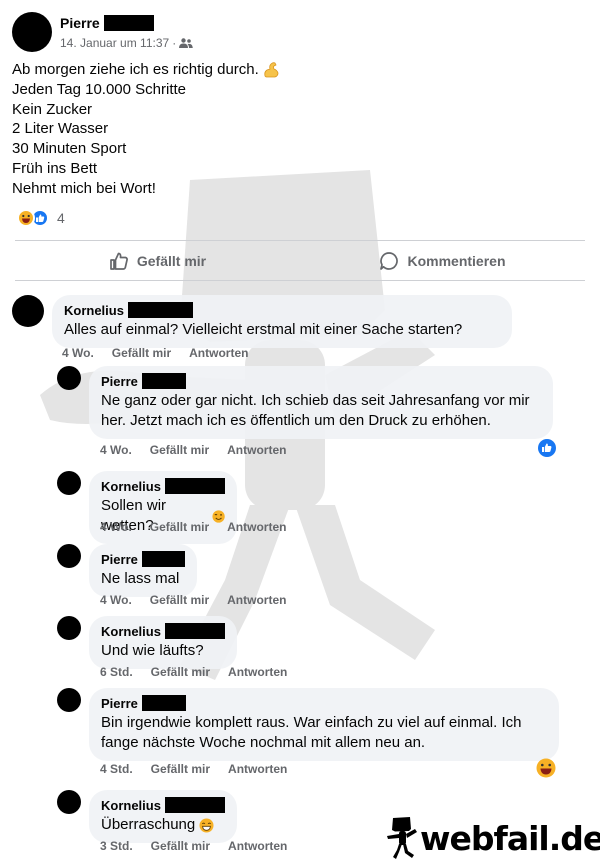 This screenshot has width=600, height=866. I want to click on post-line: 30 Minuten Sport, so click(69, 149).